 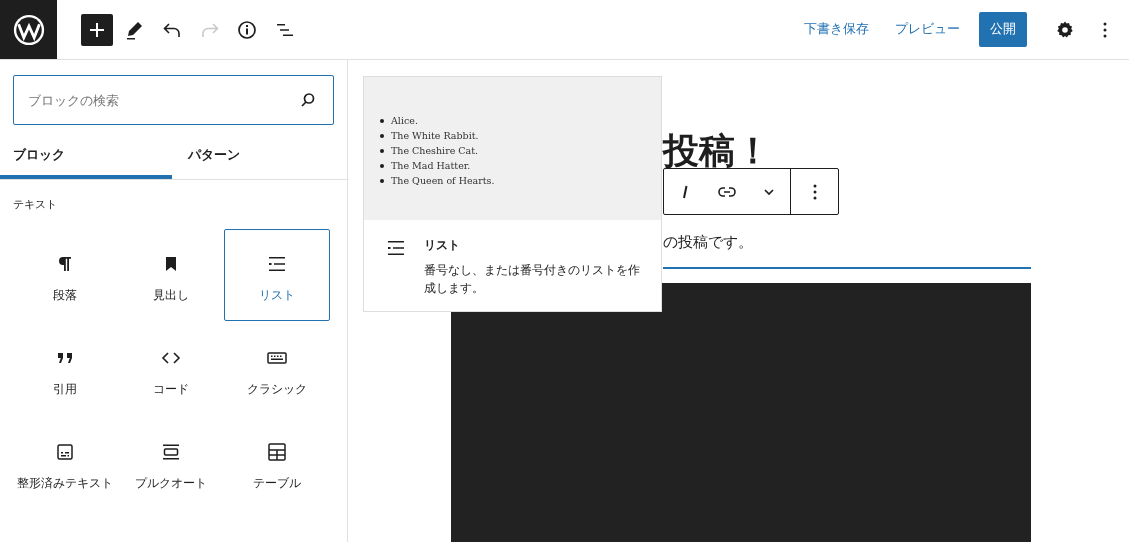 I want to click on block-description: 番号なし、または番号付きのリストを作成します。, so click(x=532, y=279).